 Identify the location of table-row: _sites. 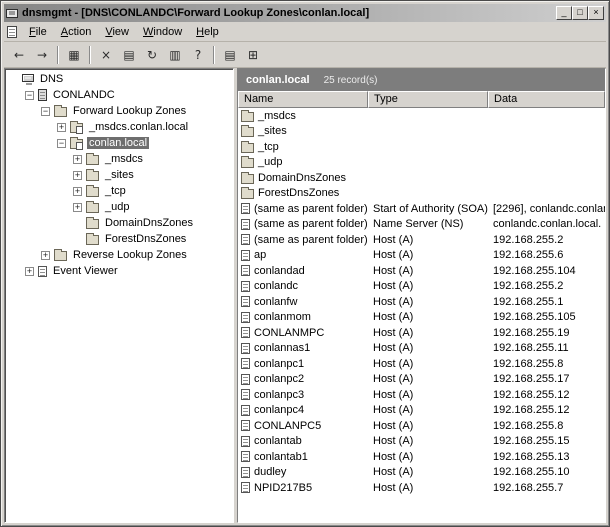
(421, 132).